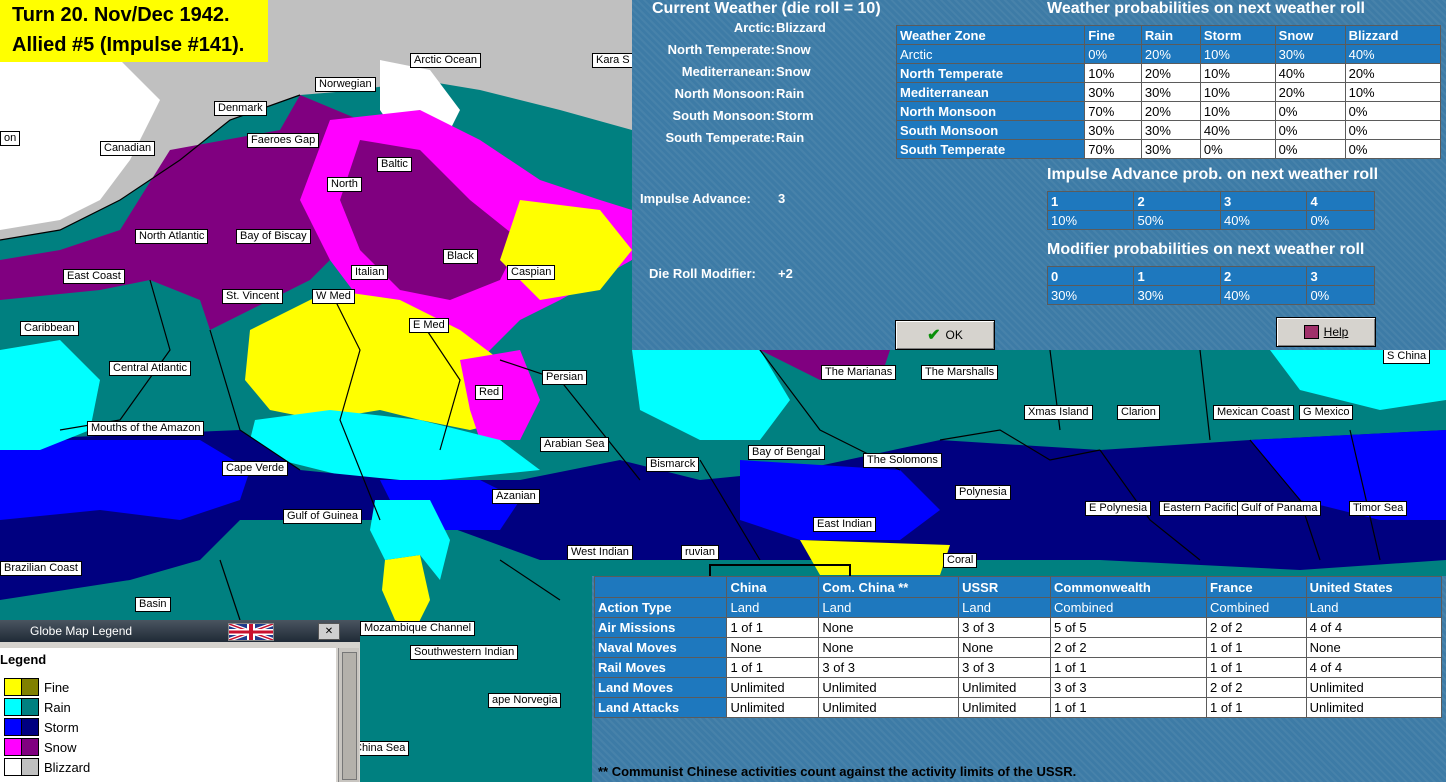 The height and width of the screenshot is (782, 1446). What do you see at coordinates (782, 198) in the screenshot?
I see `impulse-advance-value: 3` at bounding box center [782, 198].